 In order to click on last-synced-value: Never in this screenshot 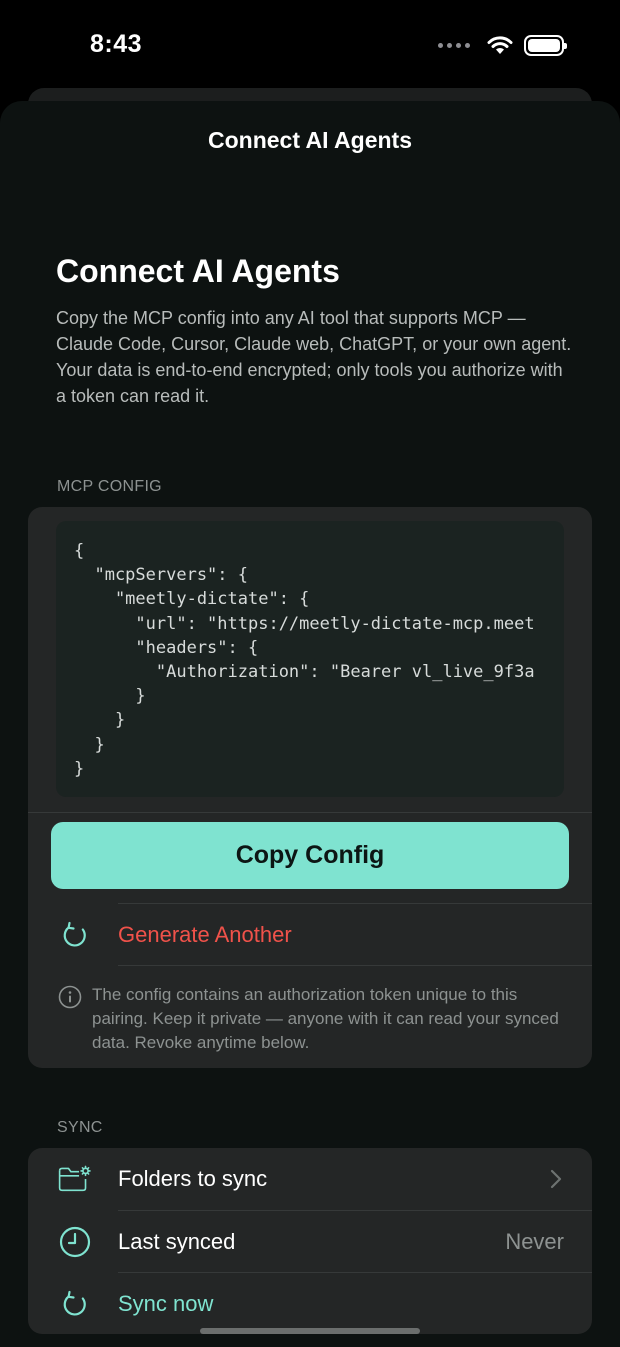, I will do `click(534, 1241)`.